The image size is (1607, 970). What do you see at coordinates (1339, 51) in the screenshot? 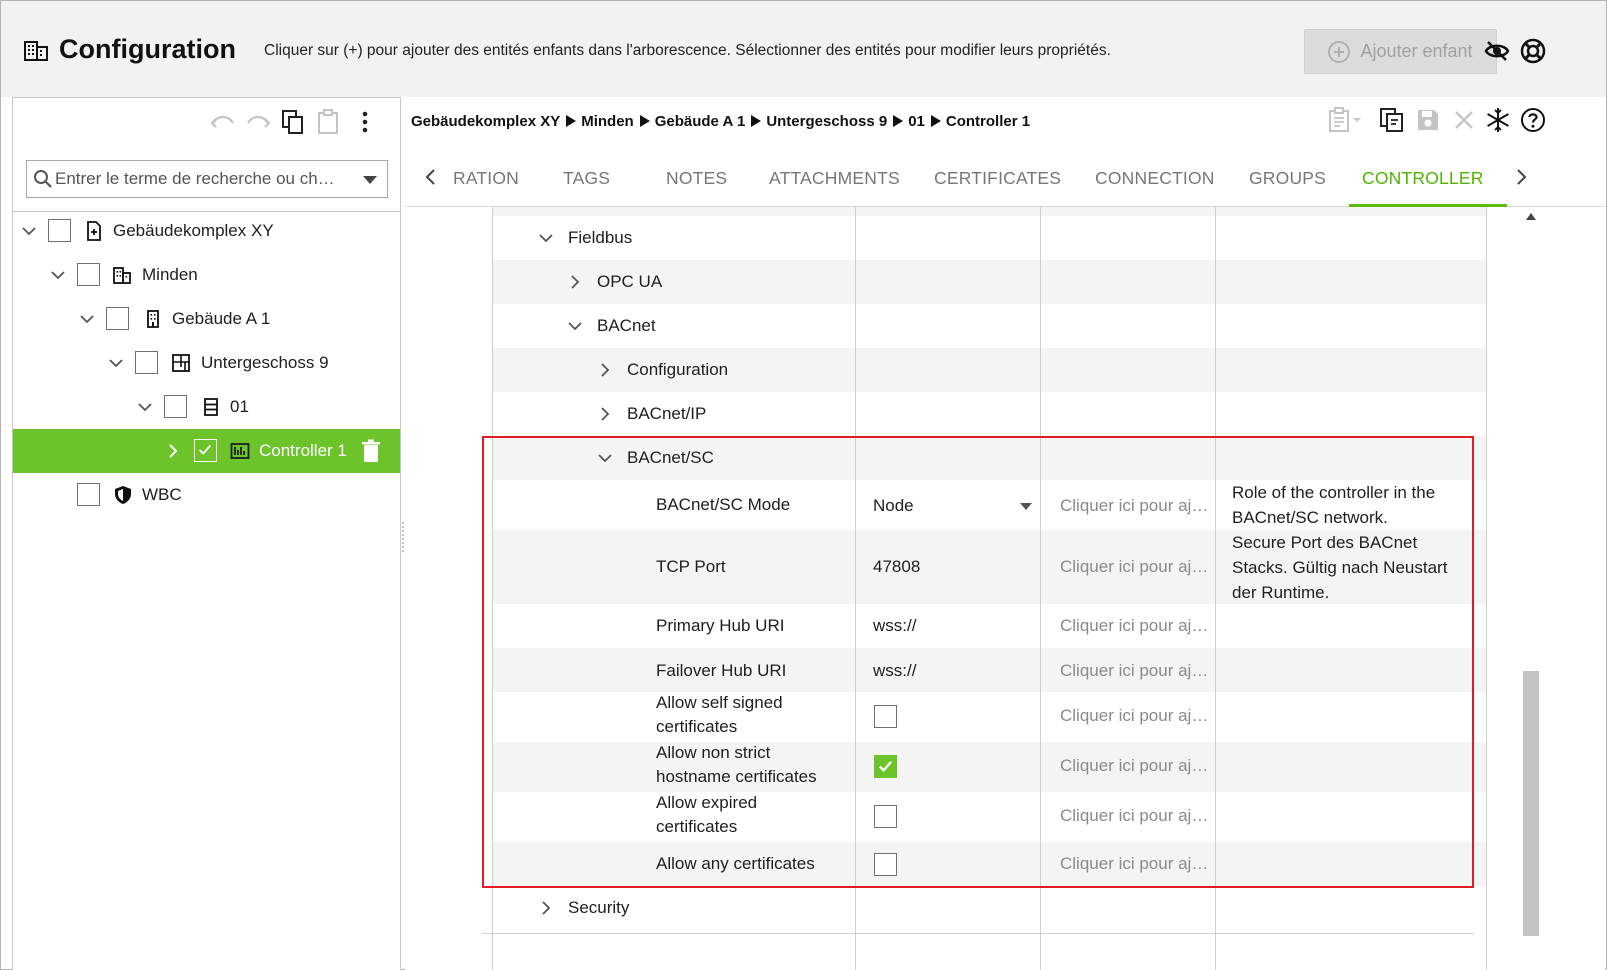
I see `plus-circle-icon` at bounding box center [1339, 51].